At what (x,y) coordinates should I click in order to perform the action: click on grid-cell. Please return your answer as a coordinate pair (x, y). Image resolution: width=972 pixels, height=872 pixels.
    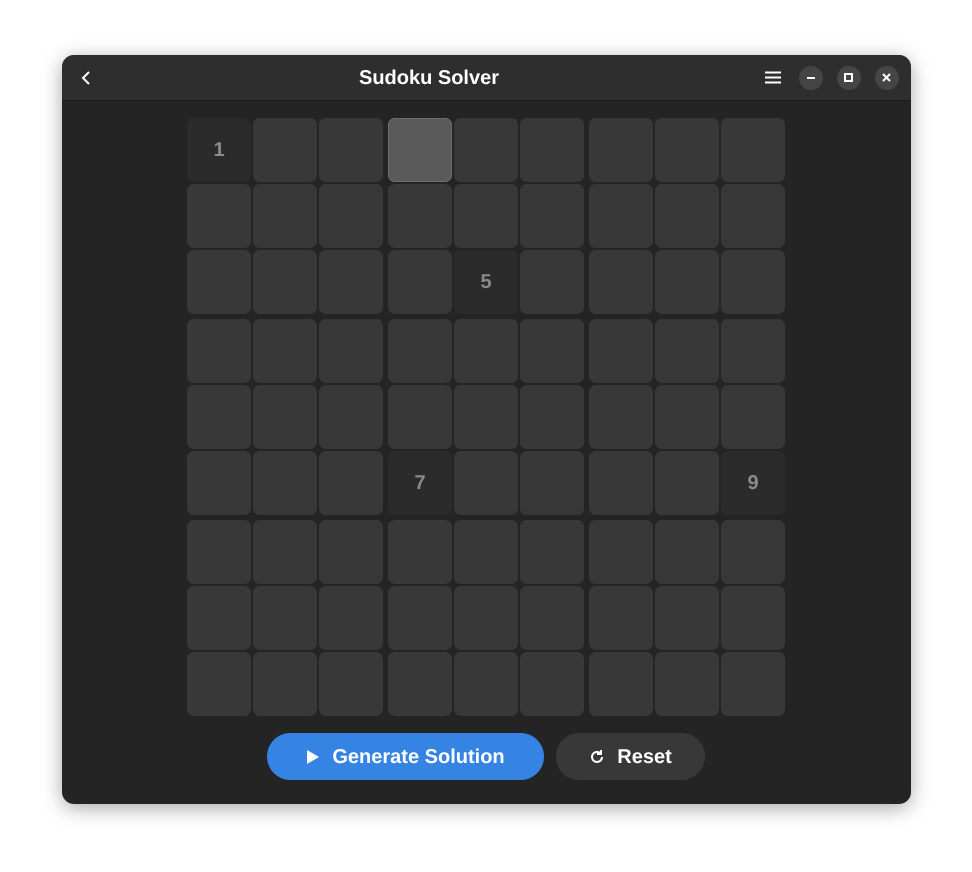
    Looking at the image, I should click on (420, 150).